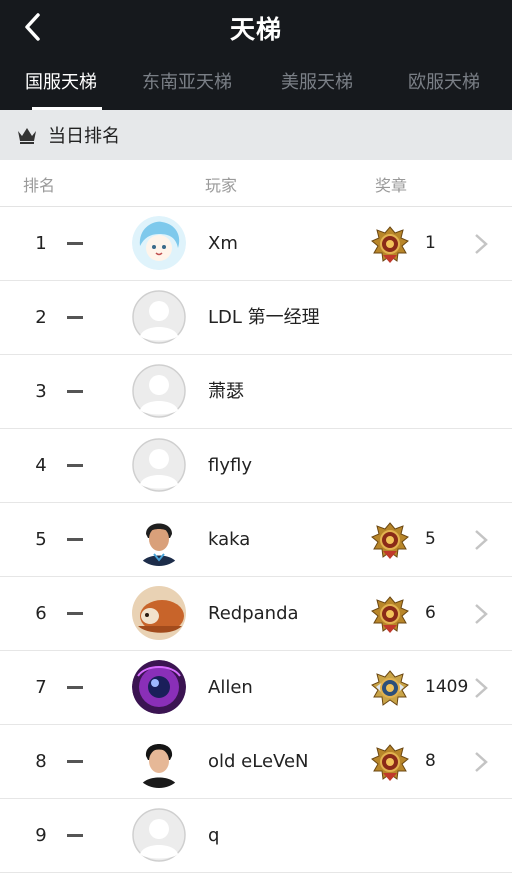 The image size is (512, 873). What do you see at coordinates (256, 183) in the screenshot?
I see `column-headers: 排名 玩家 奖章` at bounding box center [256, 183].